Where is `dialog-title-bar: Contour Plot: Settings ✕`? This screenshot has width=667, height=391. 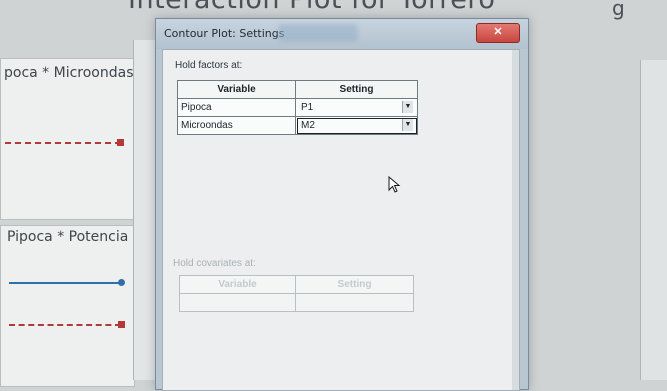 dialog-title-bar: Contour Plot: Settings ✕ is located at coordinates (342, 34).